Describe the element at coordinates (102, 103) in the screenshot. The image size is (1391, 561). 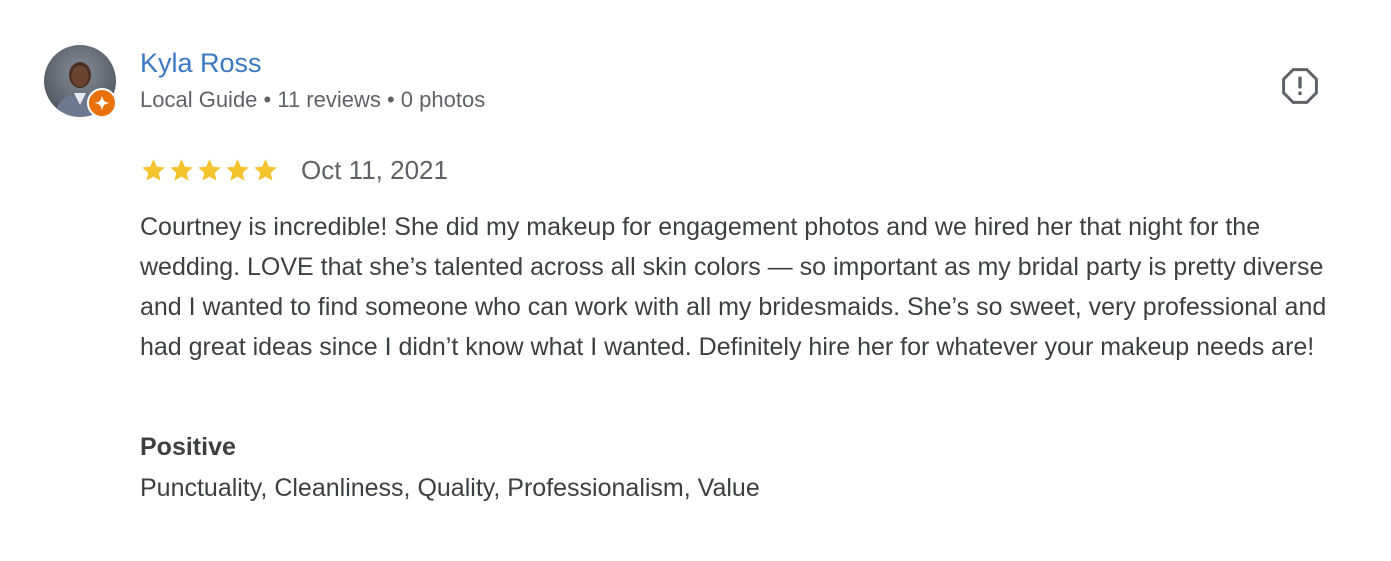
I see `local-guide-badge-icon` at that location.